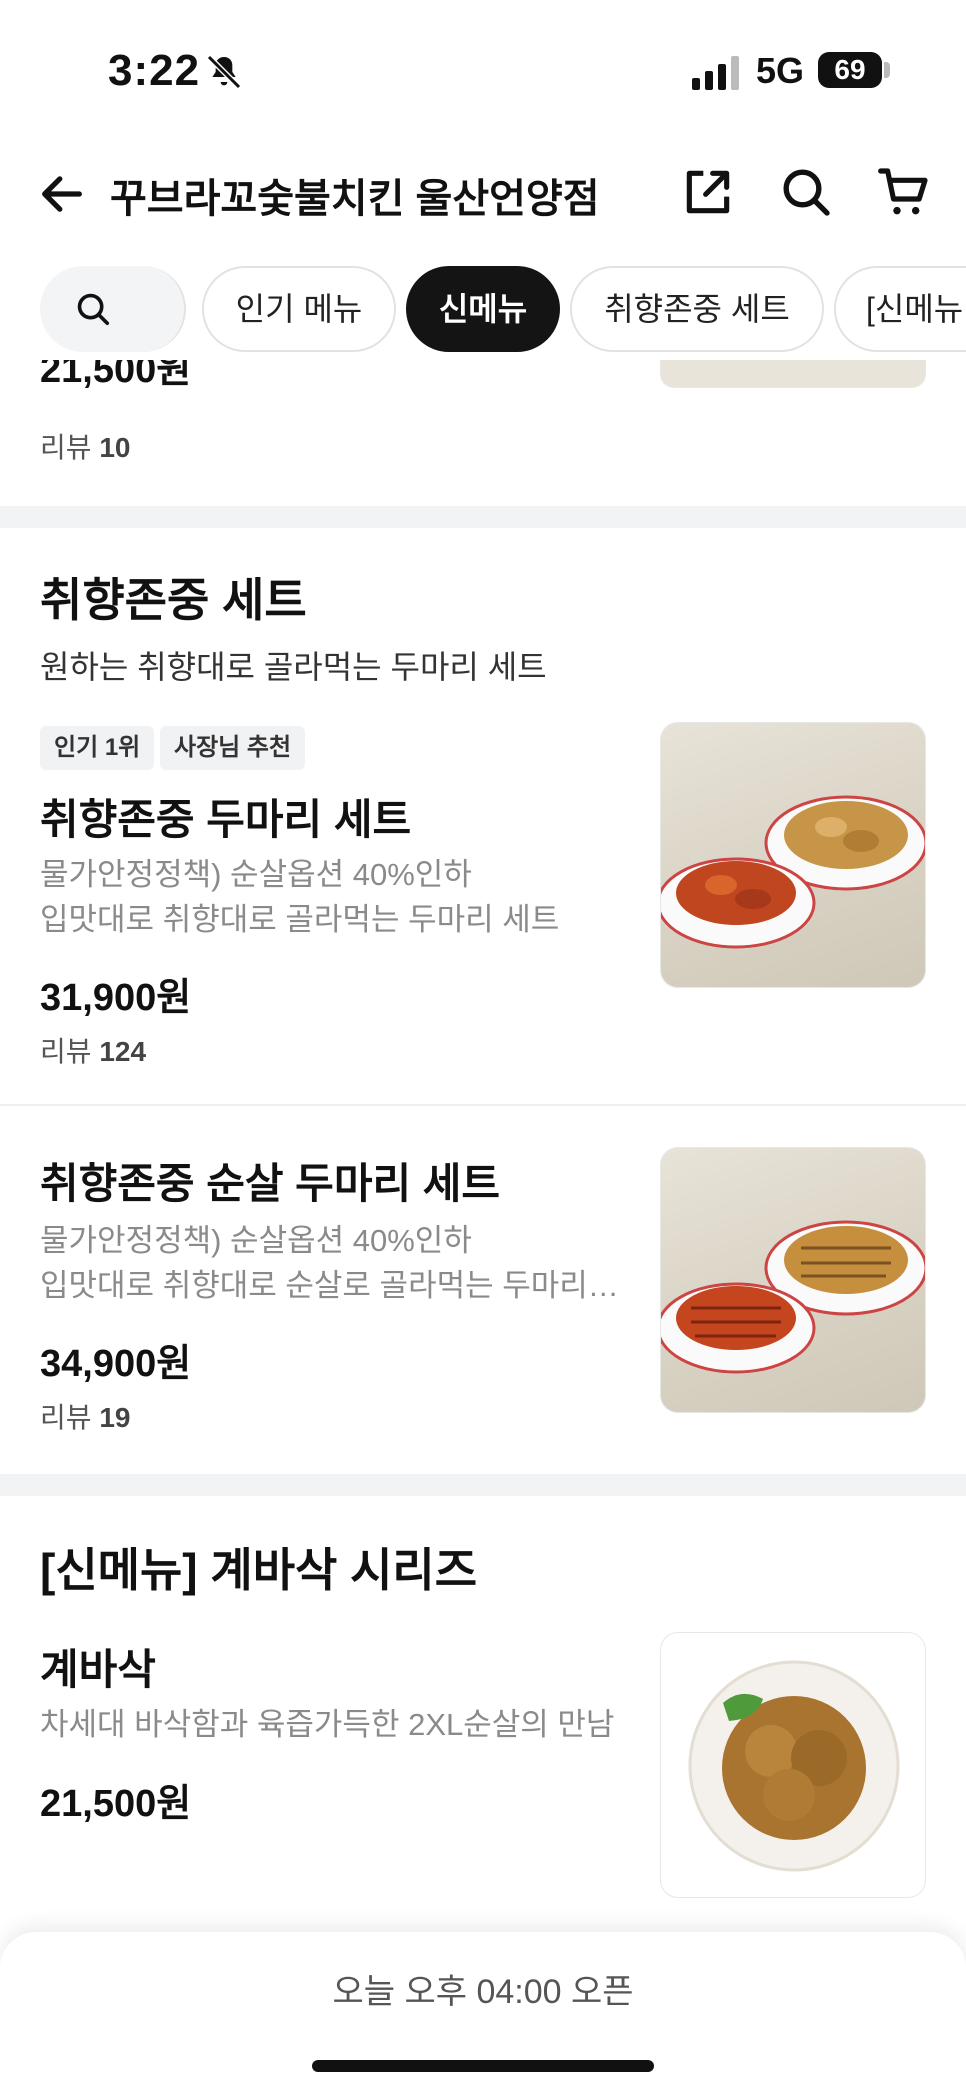  I want to click on chip-new-menu: 신메뉴, so click(483, 309).